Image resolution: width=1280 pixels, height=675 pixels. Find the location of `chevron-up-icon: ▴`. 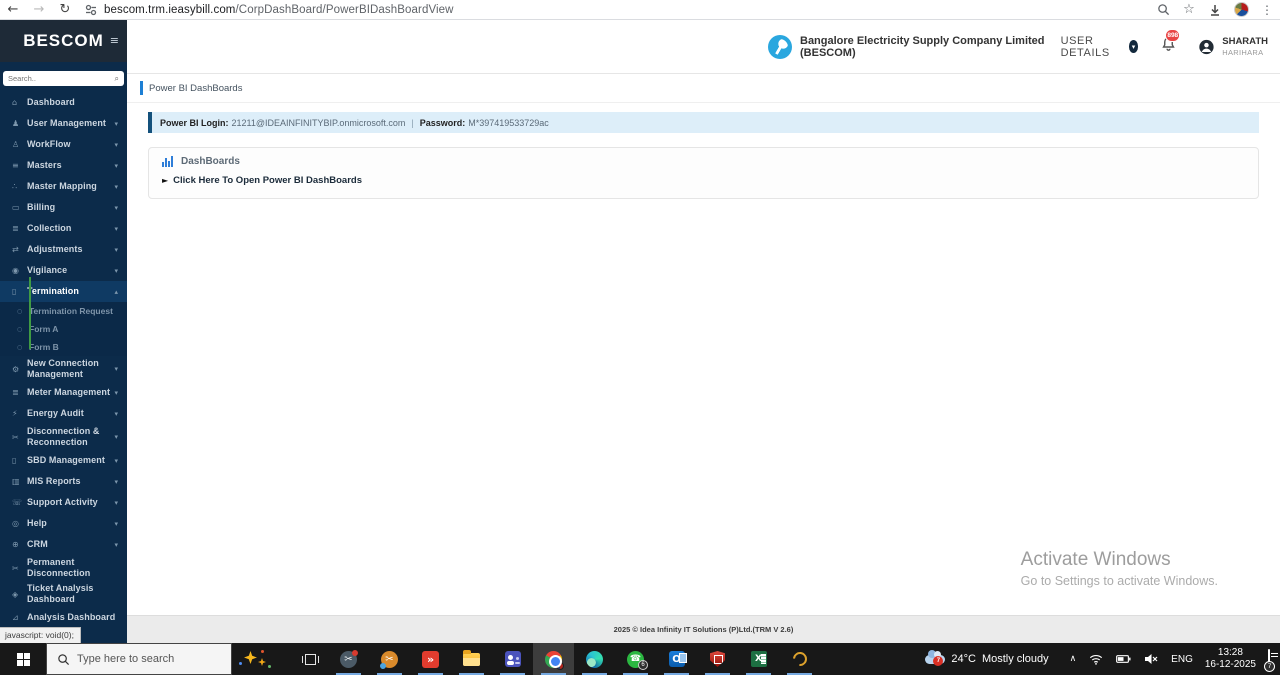

chevron-up-icon: ▴ is located at coordinates (116, 291).